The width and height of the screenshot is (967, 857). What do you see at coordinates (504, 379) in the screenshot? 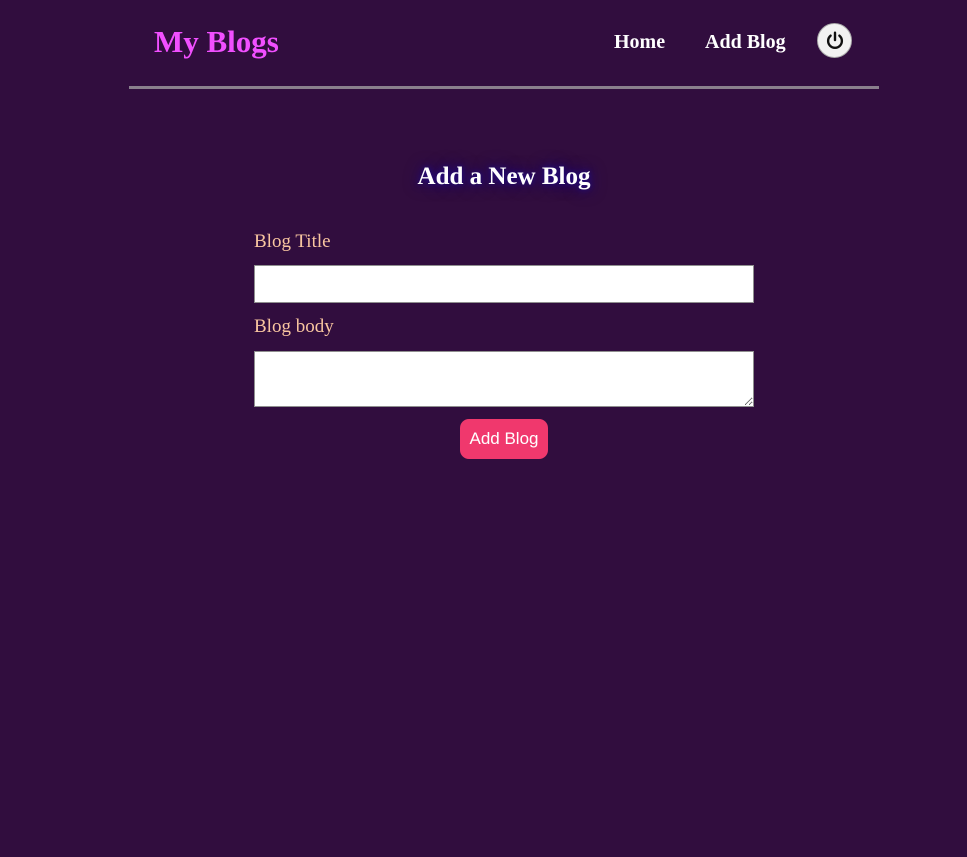
I see `blog-body-textarea` at bounding box center [504, 379].